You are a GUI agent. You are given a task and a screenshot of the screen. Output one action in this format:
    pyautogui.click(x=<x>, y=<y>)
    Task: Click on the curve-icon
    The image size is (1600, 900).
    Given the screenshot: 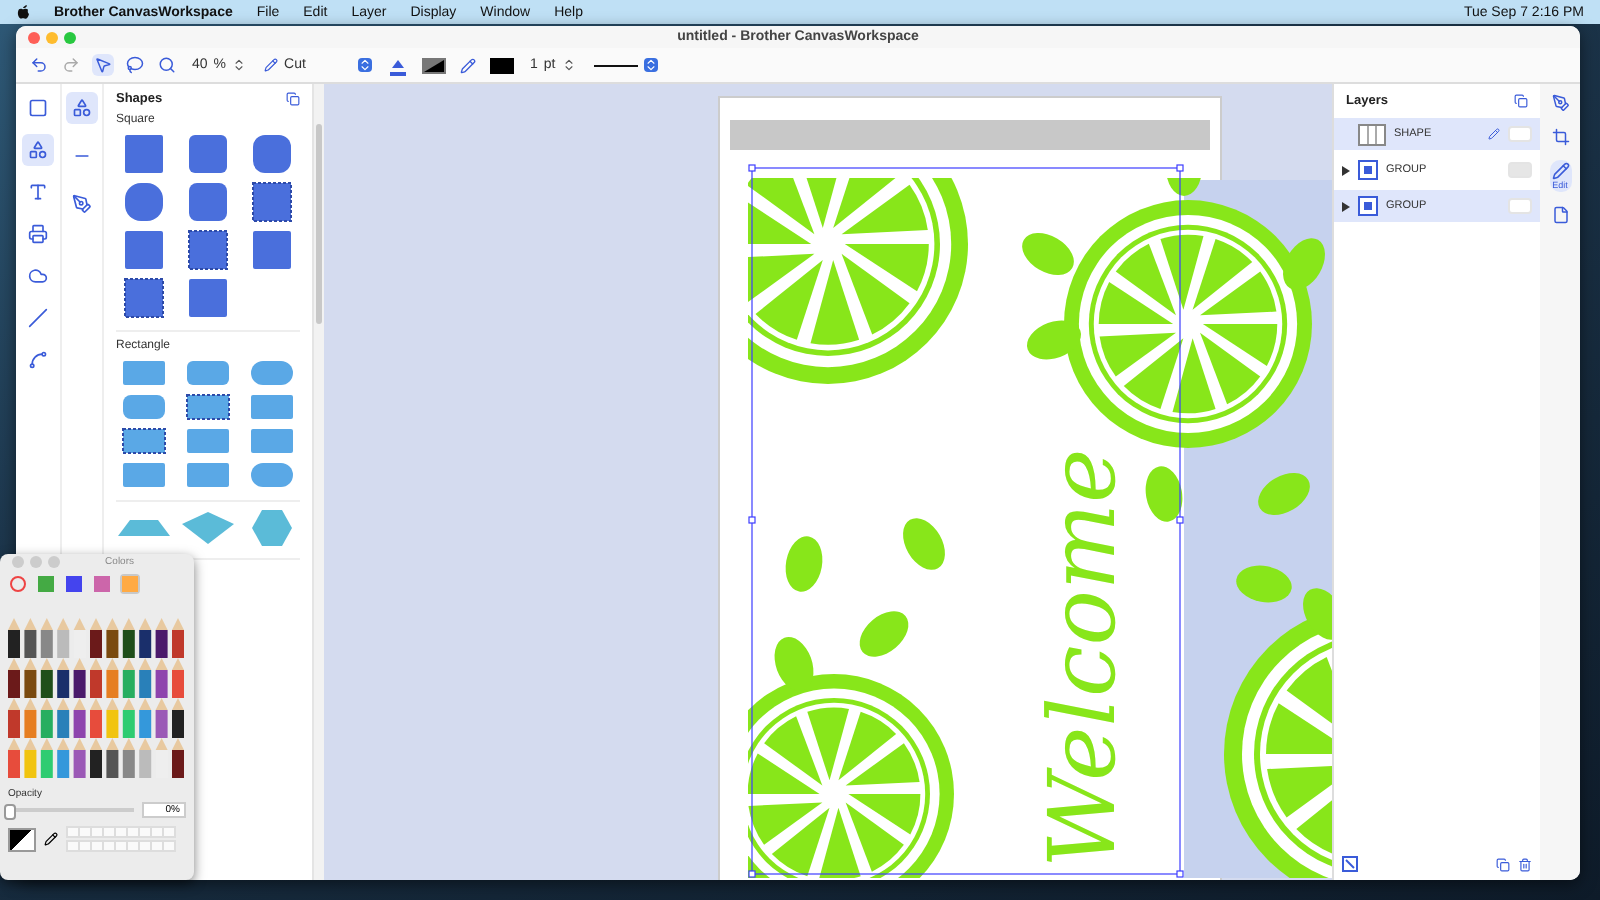 What is the action you would take?
    pyautogui.click(x=38, y=360)
    